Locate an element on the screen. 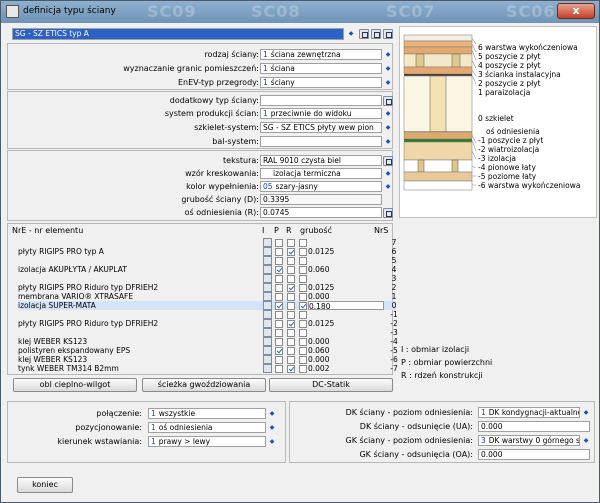 The height and width of the screenshot is (503, 600). table-row: polistyren ekspandowany EPS 0.060 -5 is located at coordinates (208, 350).